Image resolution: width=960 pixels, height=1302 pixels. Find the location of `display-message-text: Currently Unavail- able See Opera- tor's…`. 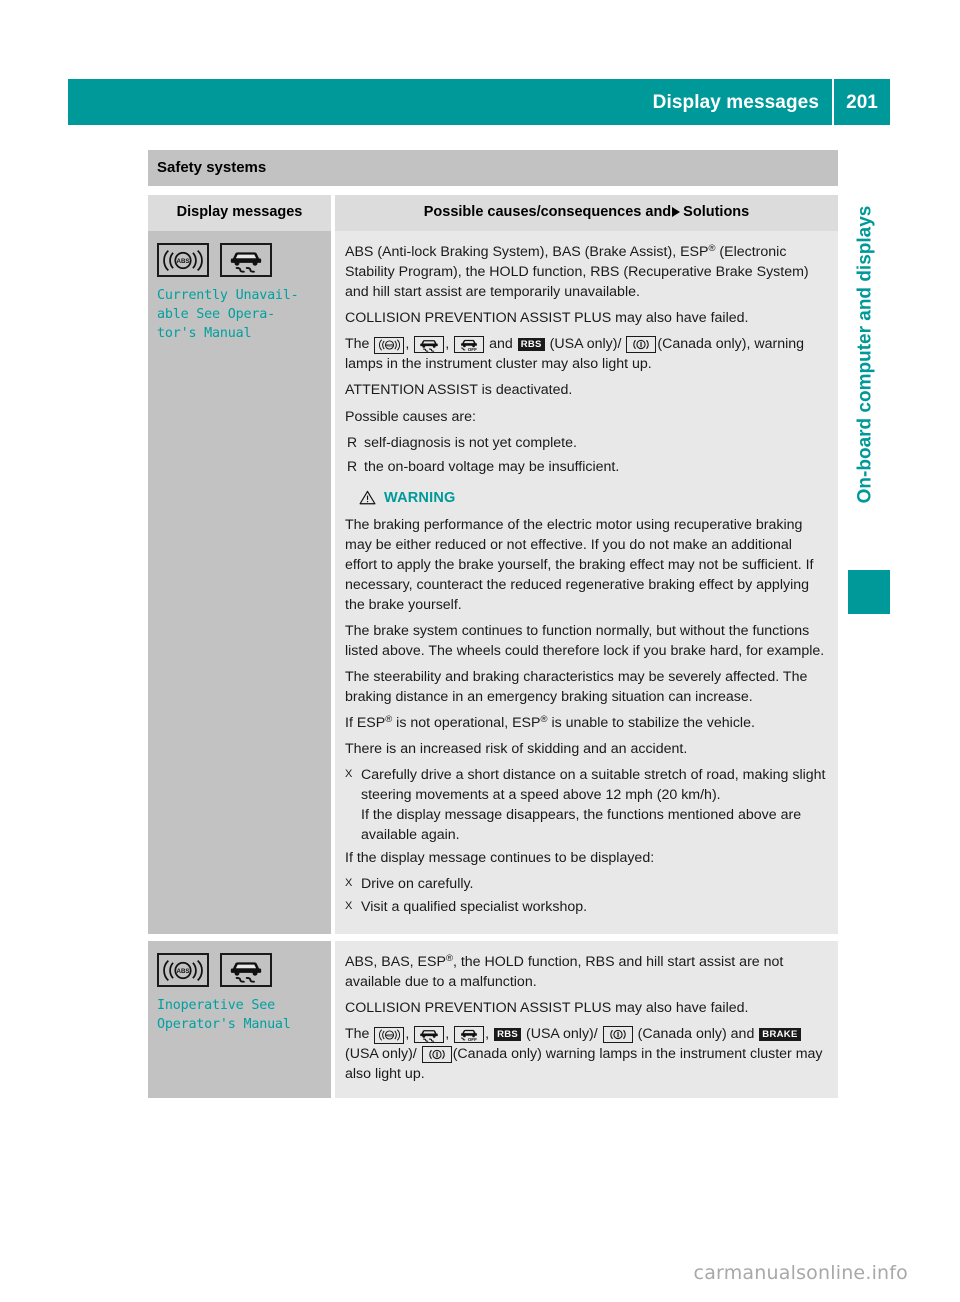

display-message-text: Currently Unavail- able See Opera- tor's… is located at coordinates (228, 315).